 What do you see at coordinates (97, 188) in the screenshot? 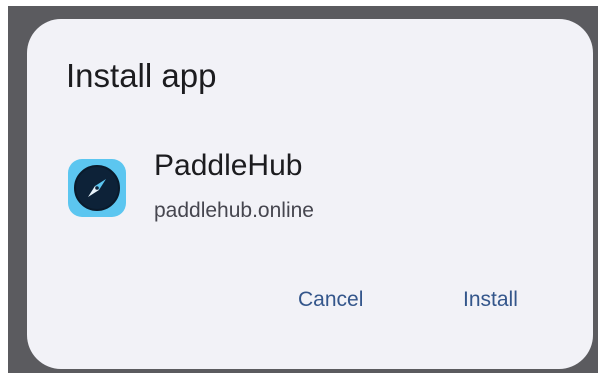
I see `compass-icon` at bounding box center [97, 188].